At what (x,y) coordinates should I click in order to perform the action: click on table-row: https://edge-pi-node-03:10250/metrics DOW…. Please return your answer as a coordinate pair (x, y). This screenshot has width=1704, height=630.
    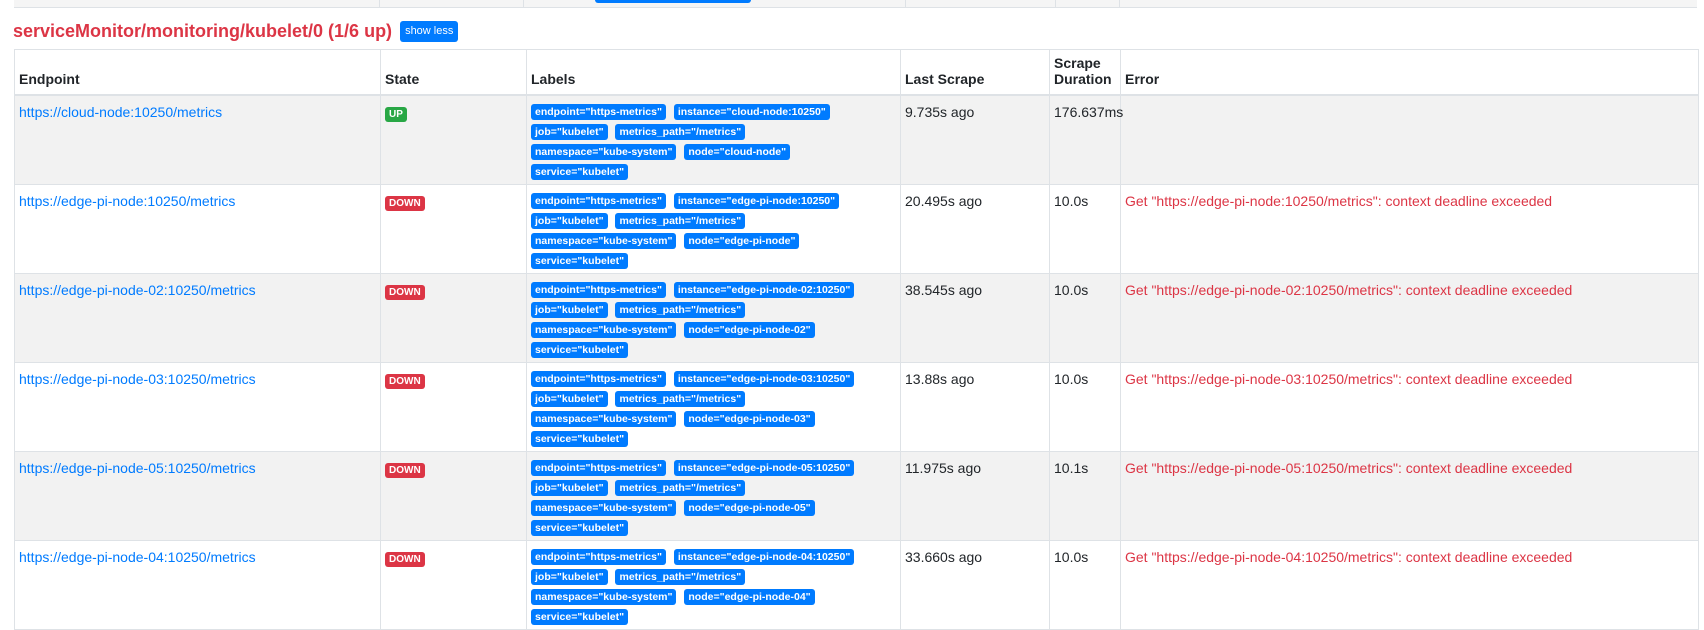
    Looking at the image, I should click on (856, 407).